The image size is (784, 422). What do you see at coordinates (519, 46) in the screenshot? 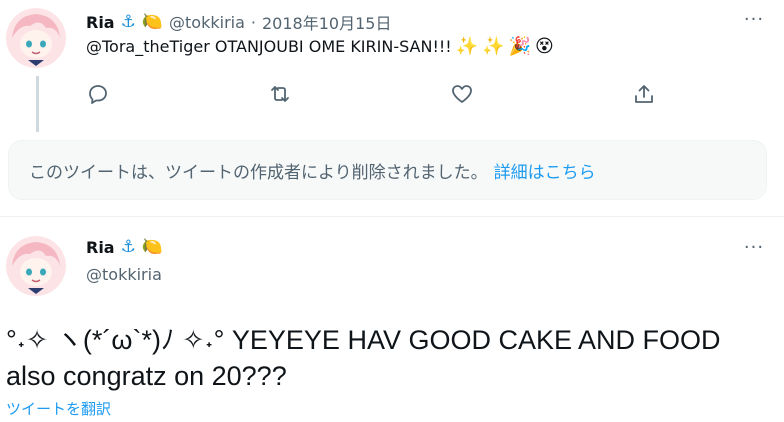
I see `party-popper-icon: 🎉` at bounding box center [519, 46].